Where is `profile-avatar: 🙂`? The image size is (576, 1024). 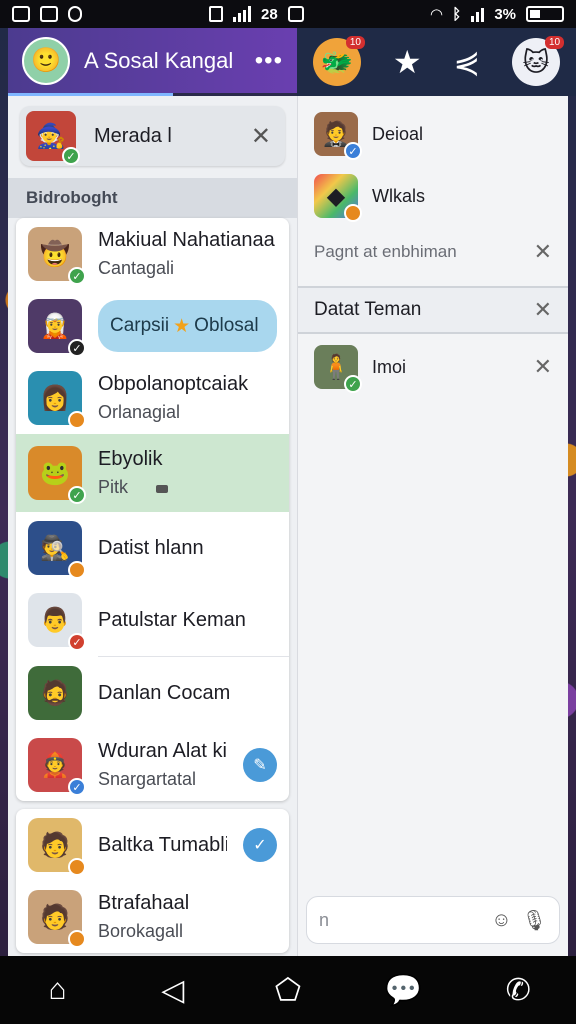
profile-avatar: 🙂 is located at coordinates (46, 60).